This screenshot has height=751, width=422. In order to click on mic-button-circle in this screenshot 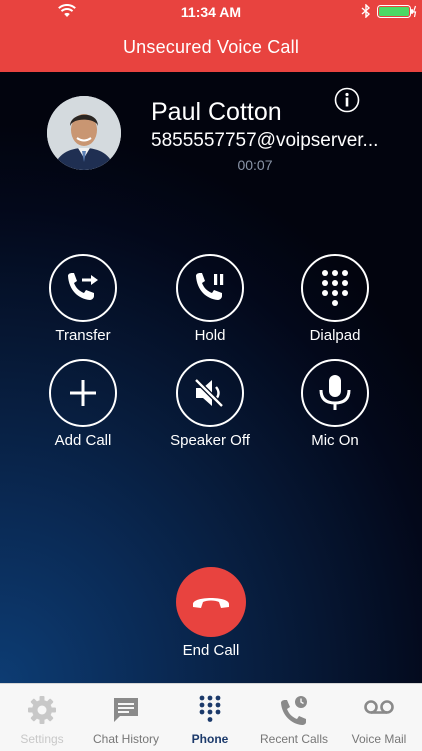, I will do `click(335, 393)`.